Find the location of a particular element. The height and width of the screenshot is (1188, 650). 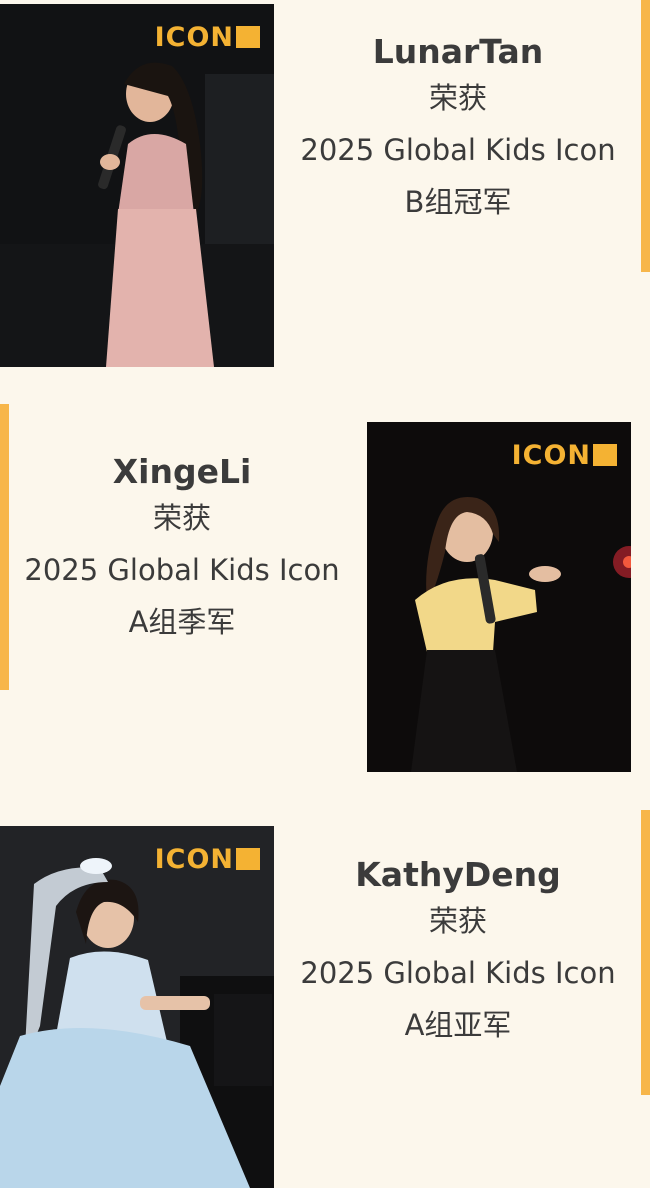

performer-name: LunarTan is located at coordinates (458, 51).